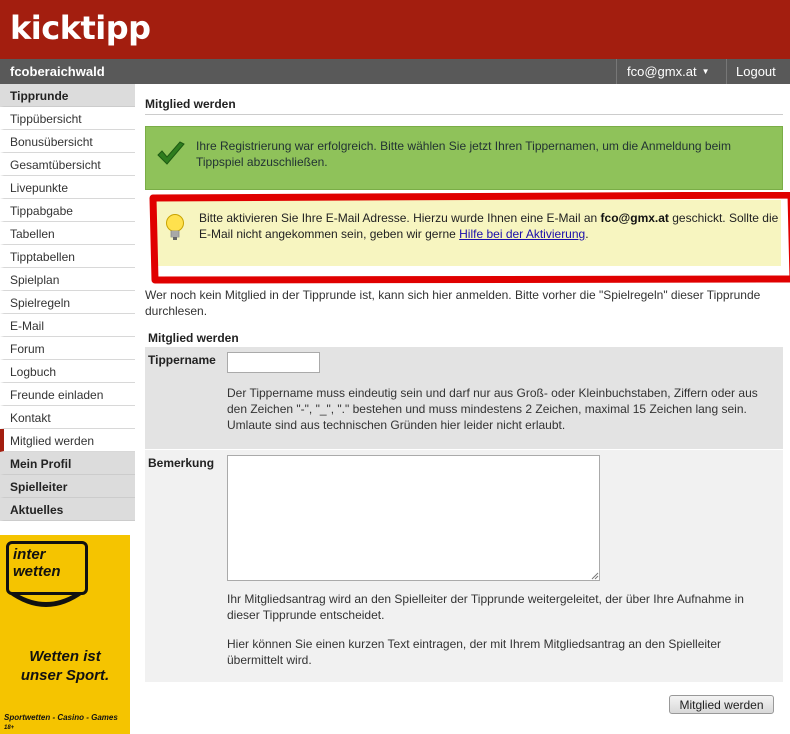 The height and width of the screenshot is (734, 790). I want to click on ad-footer: Sportwetten - Casino - Games 18+, so click(67, 722).